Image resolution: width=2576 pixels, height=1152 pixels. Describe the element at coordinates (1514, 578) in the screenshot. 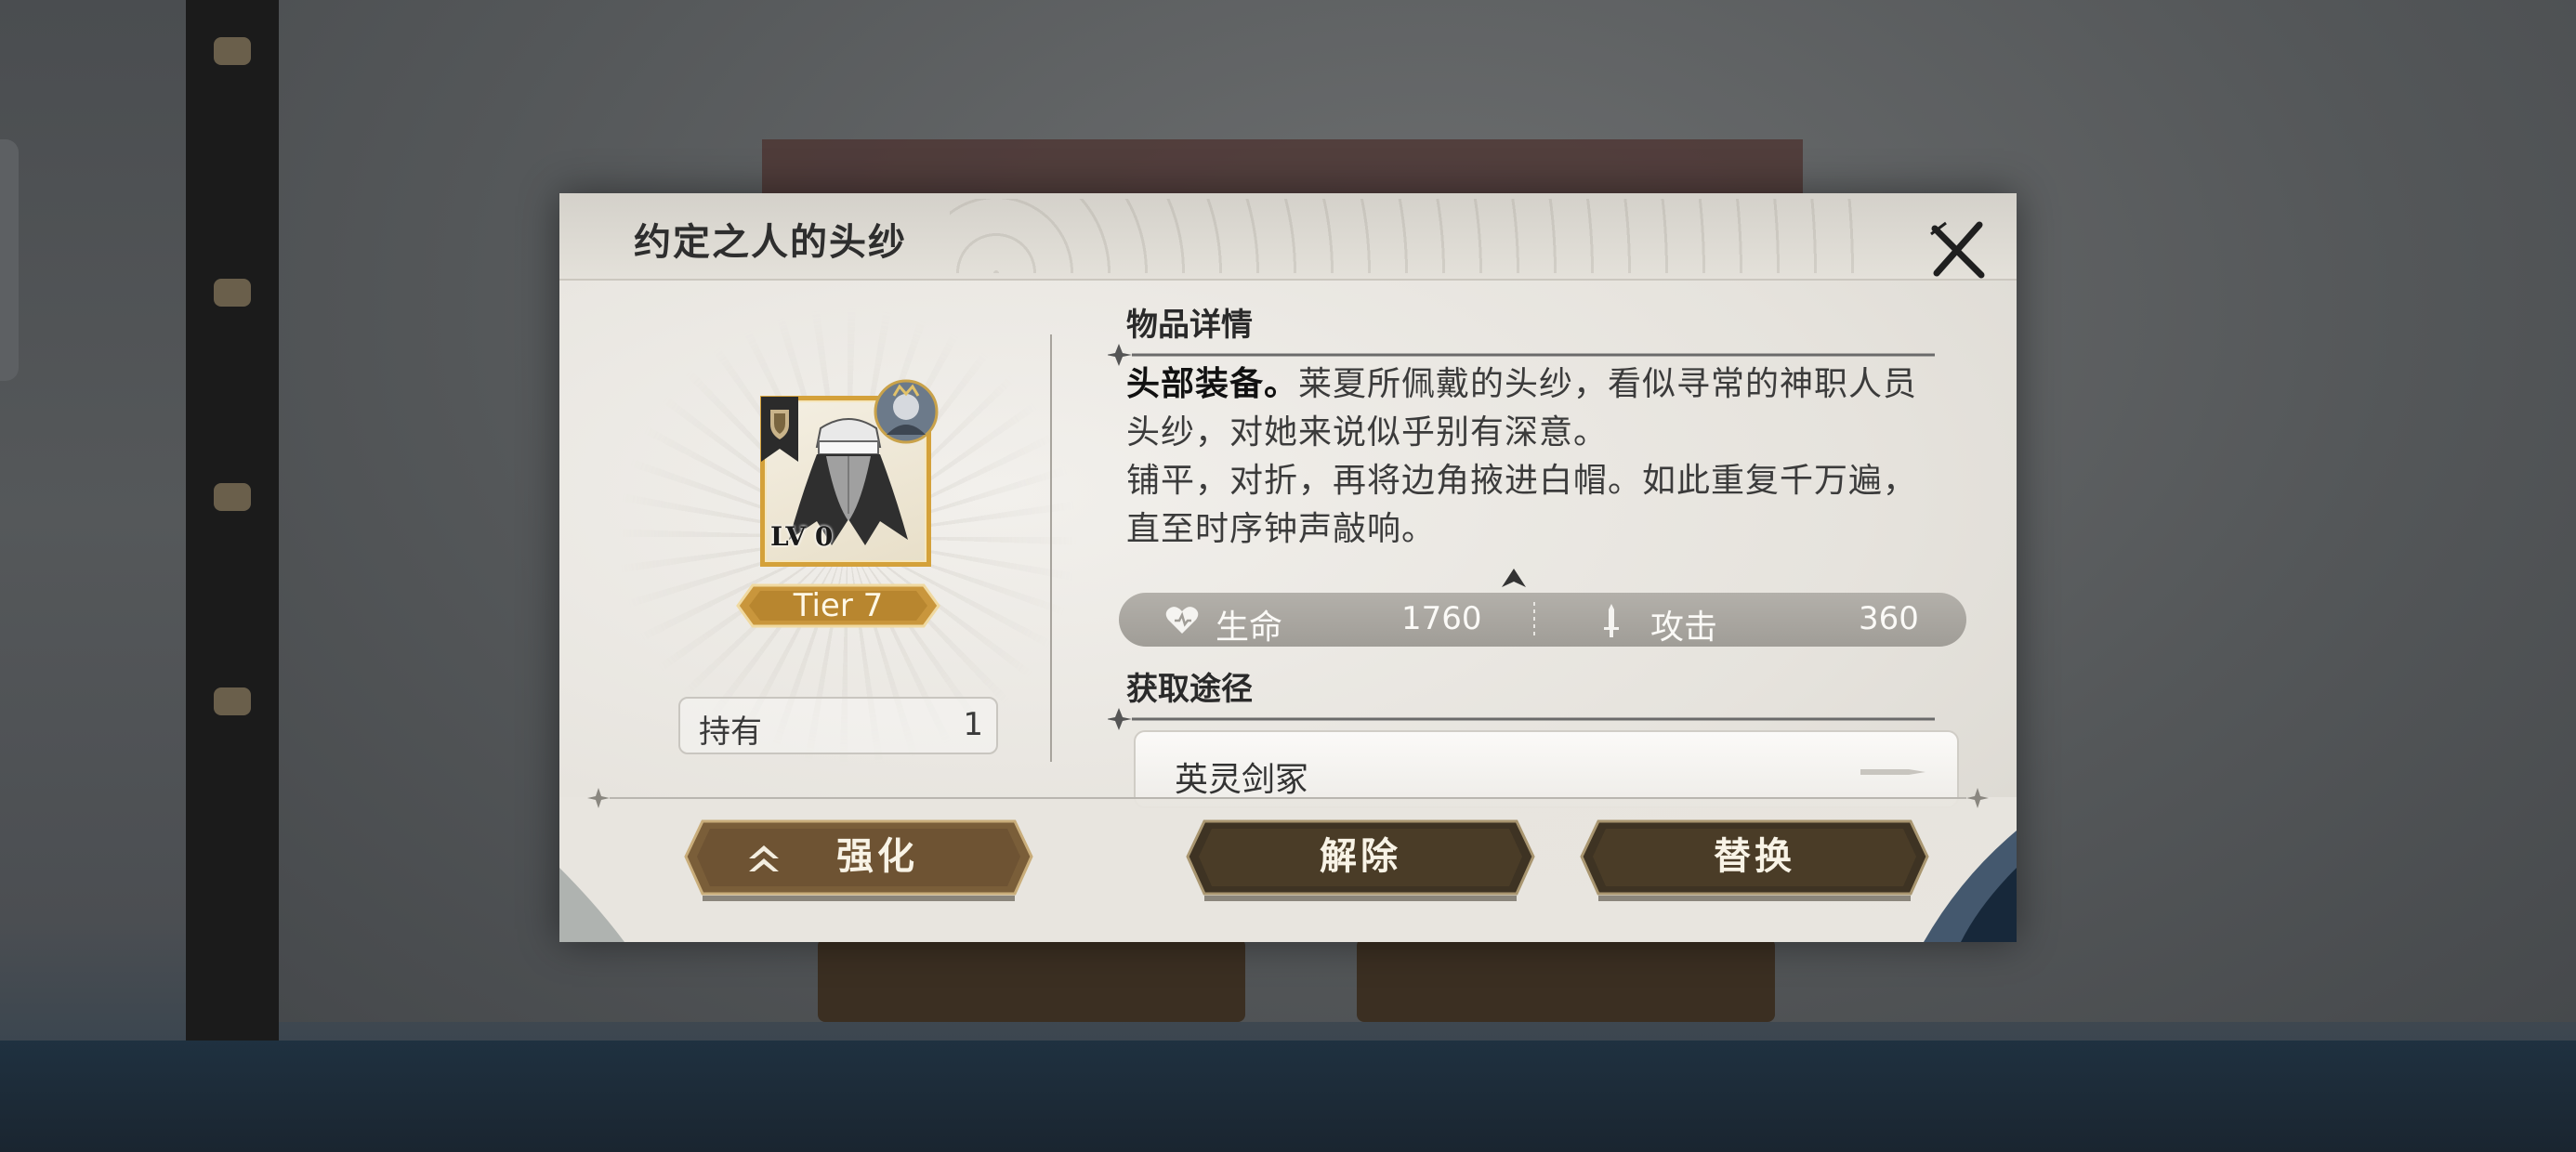

I see `caret-up-icon` at that location.